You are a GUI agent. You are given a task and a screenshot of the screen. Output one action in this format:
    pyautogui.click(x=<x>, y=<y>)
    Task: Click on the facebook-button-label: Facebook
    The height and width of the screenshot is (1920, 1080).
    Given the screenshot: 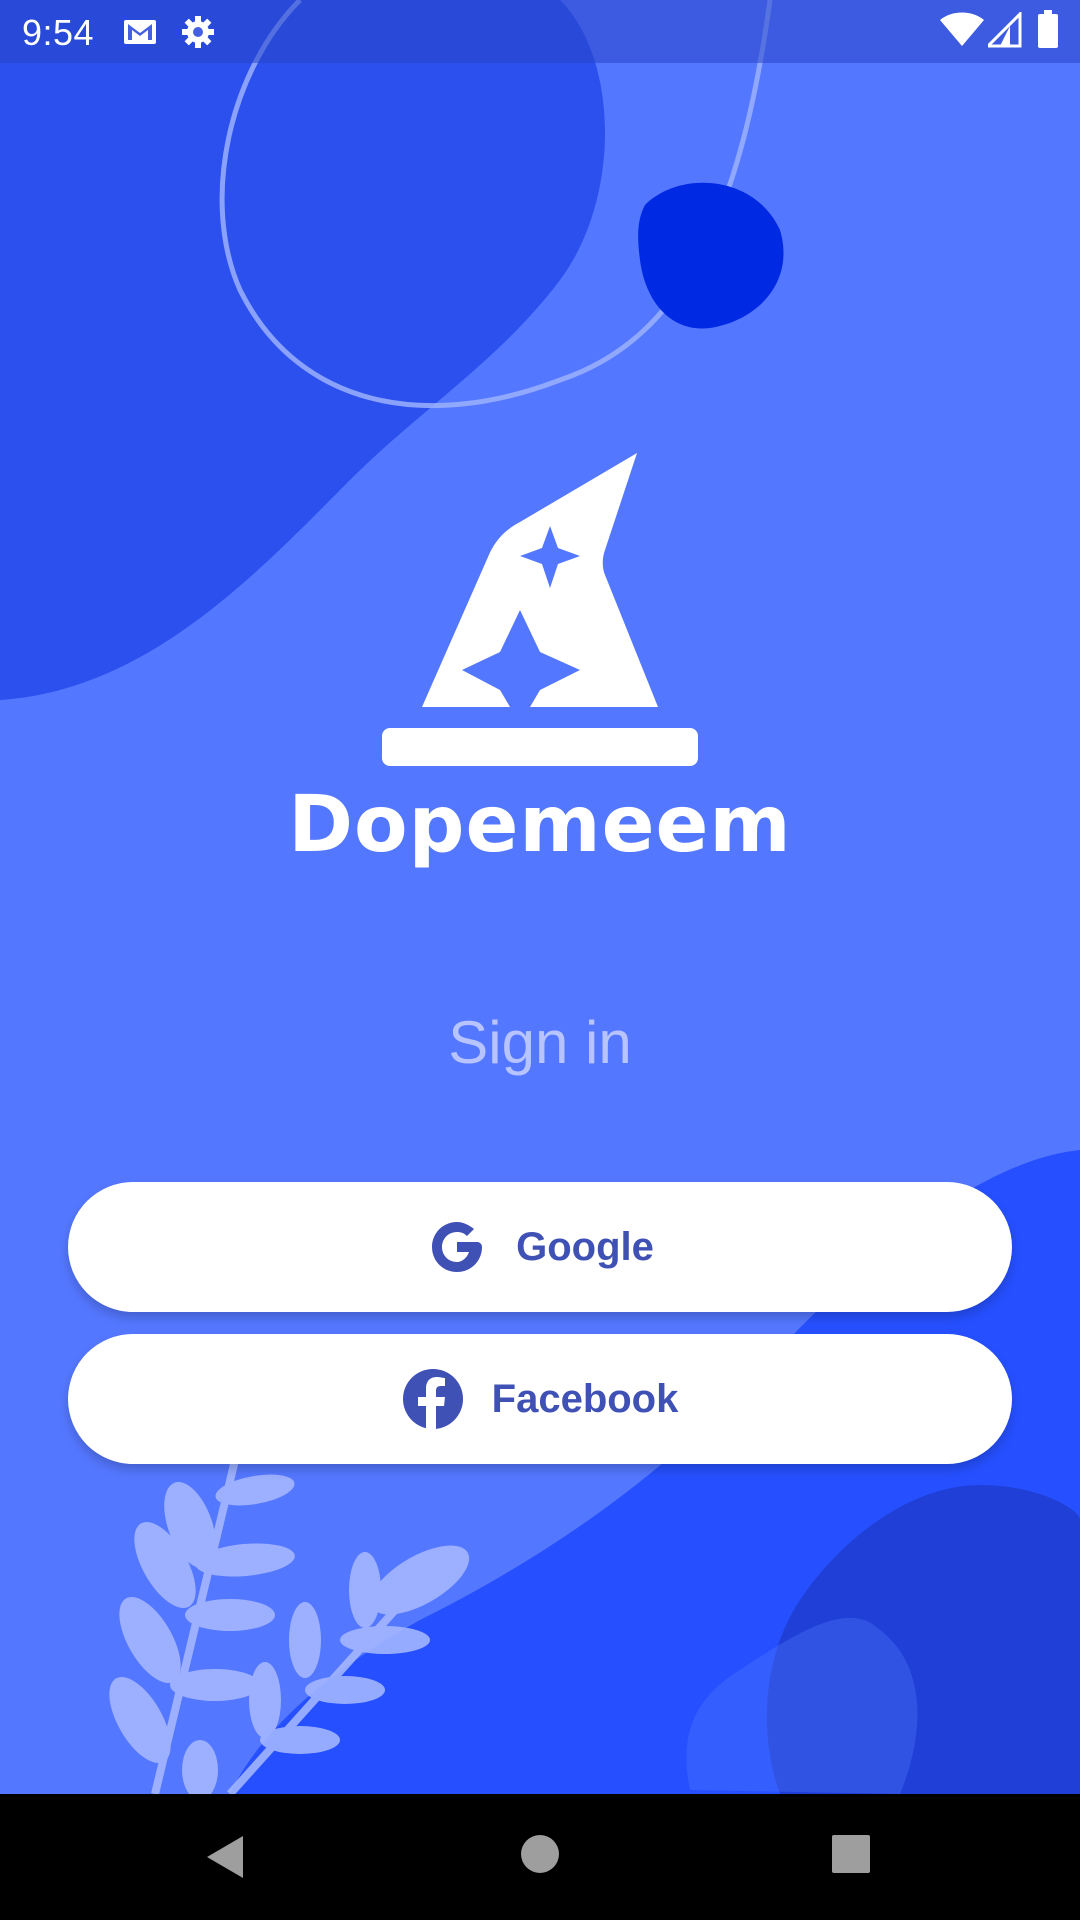 What is the action you would take?
    pyautogui.click(x=585, y=1398)
    